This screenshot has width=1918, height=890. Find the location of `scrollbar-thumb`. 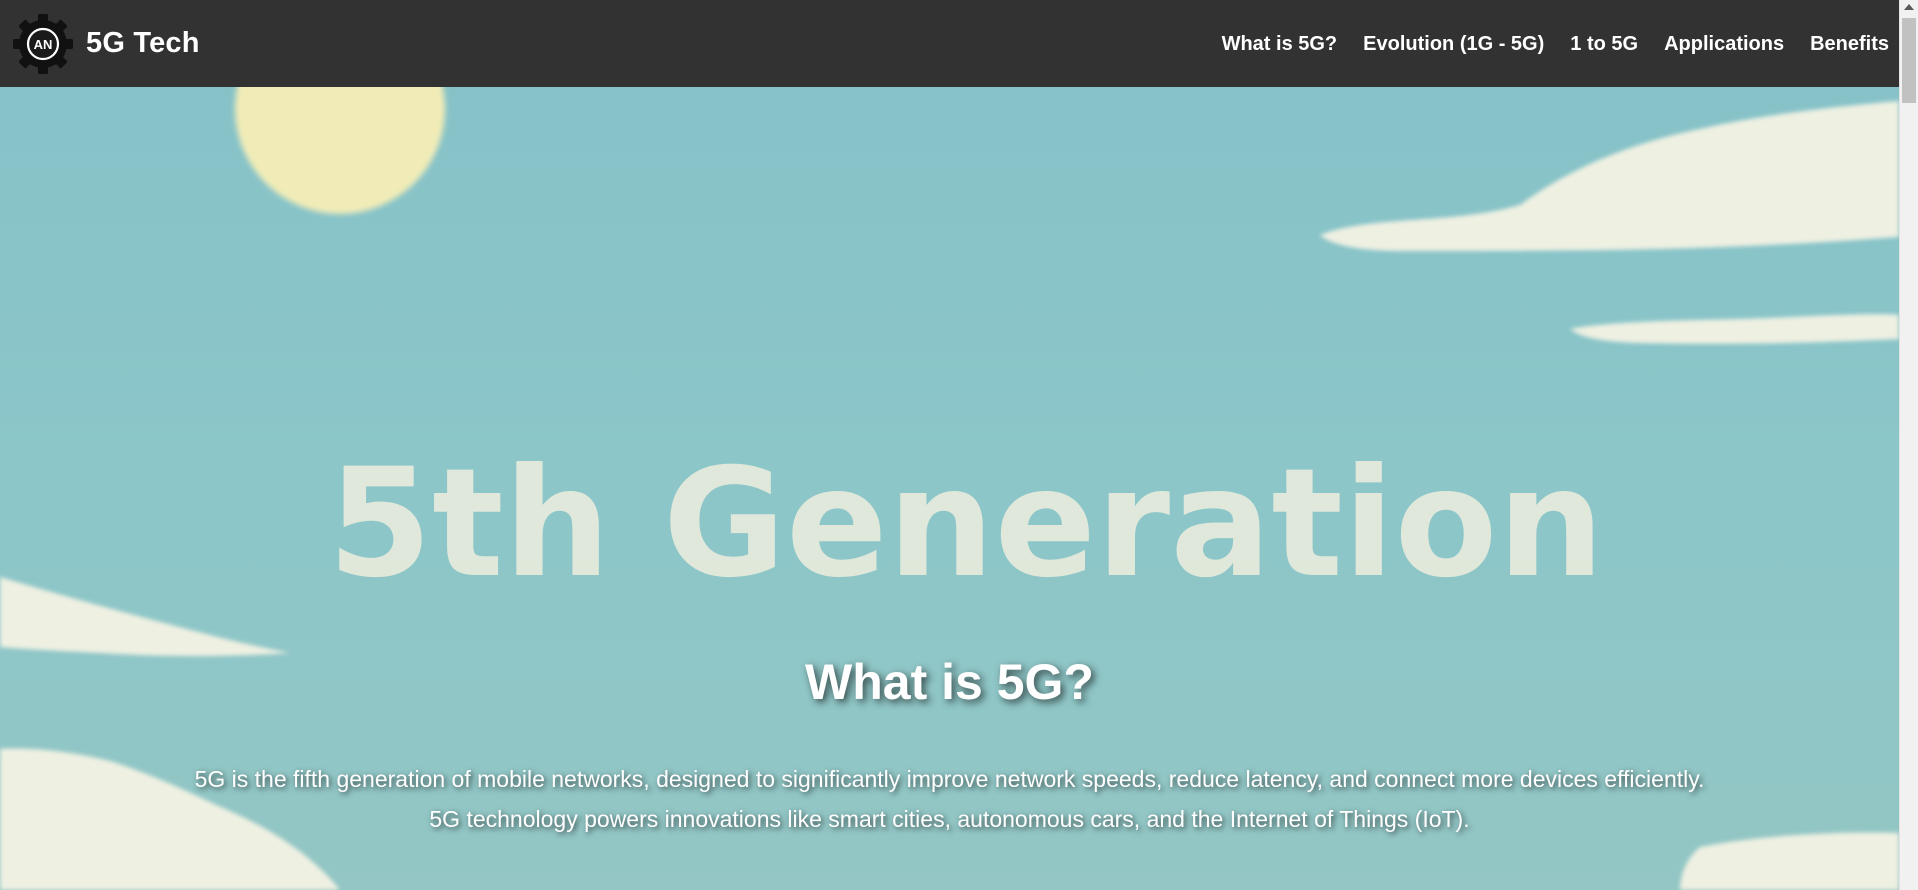

scrollbar-thumb is located at coordinates (1909, 60).